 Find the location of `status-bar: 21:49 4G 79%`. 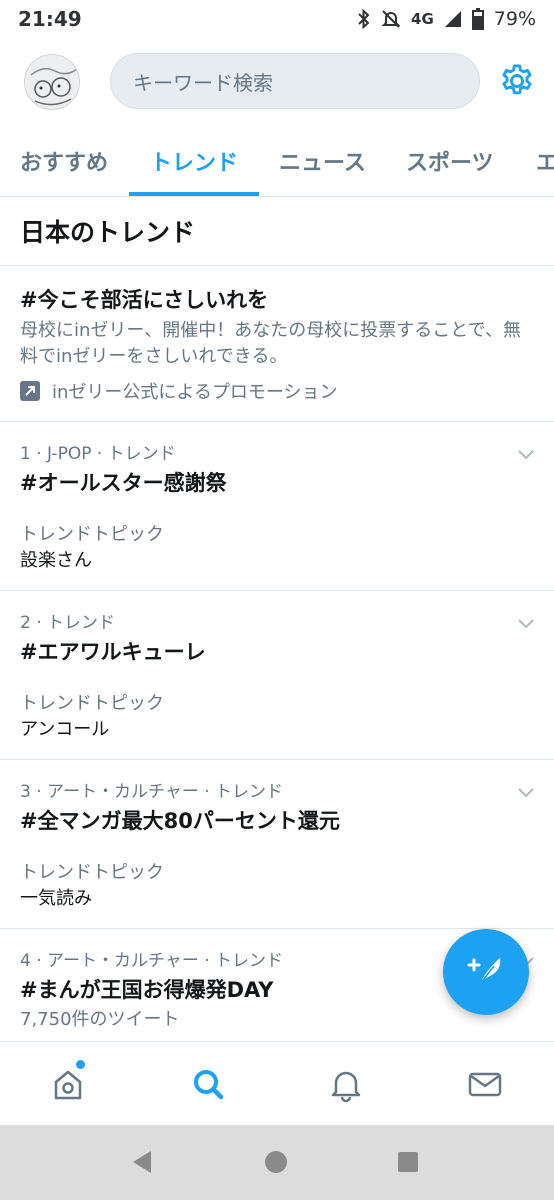

status-bar: 21:49 4G 79% is located at coordinates (277, 19).